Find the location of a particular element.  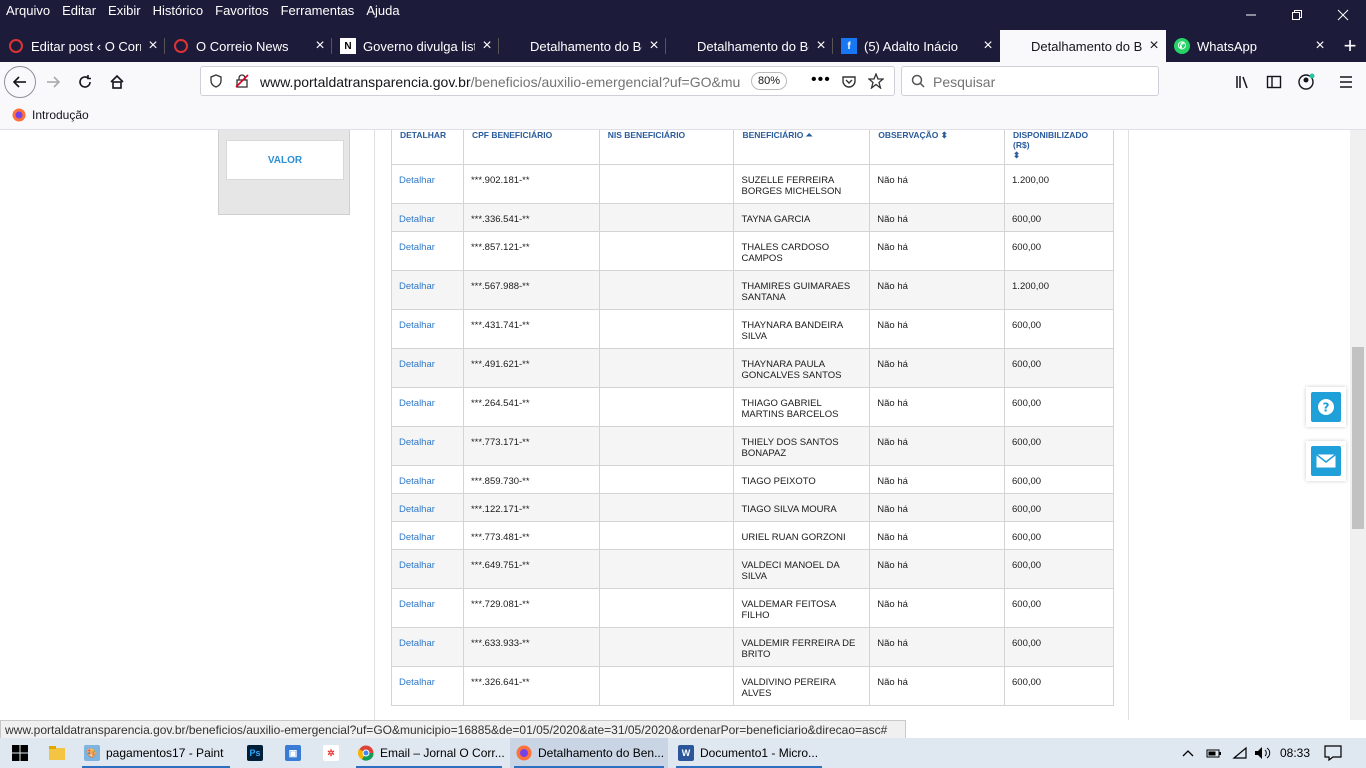

sidebar-button is located at coordinates (1274, 82).